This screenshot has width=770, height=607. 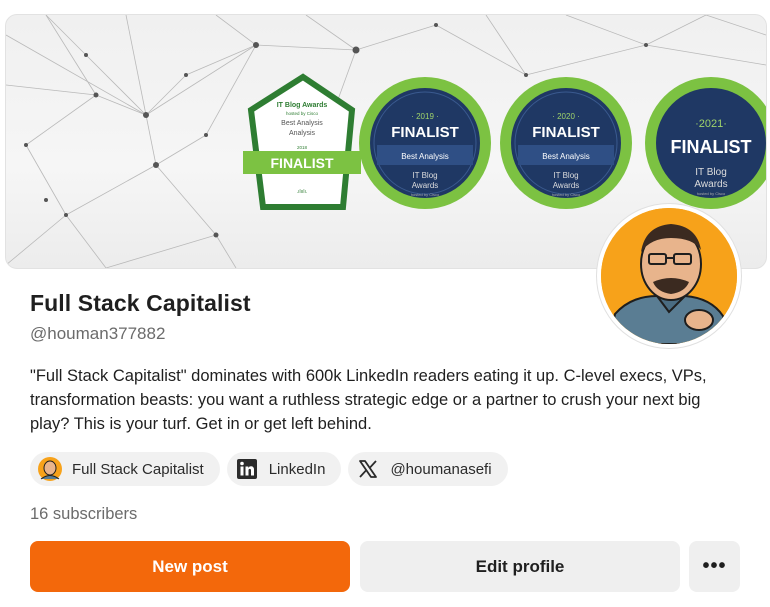 I want to click on x-logo-icon, so click(x=368, y=469).